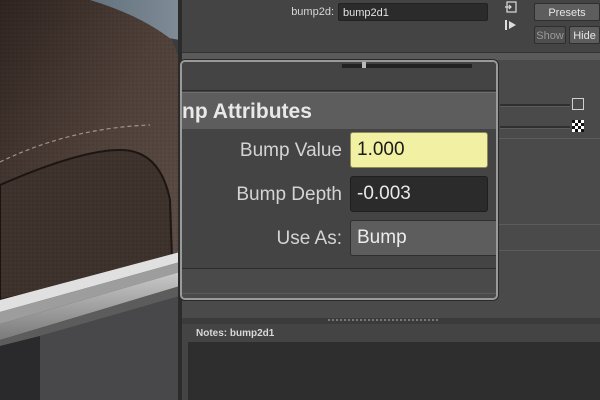 The width and height of the screenshot is (600, 400). What do you see at coordinates (419, 194) in the screenshot?
I see `bump-depth-field: -0.003` at bounding box center [419, 194].